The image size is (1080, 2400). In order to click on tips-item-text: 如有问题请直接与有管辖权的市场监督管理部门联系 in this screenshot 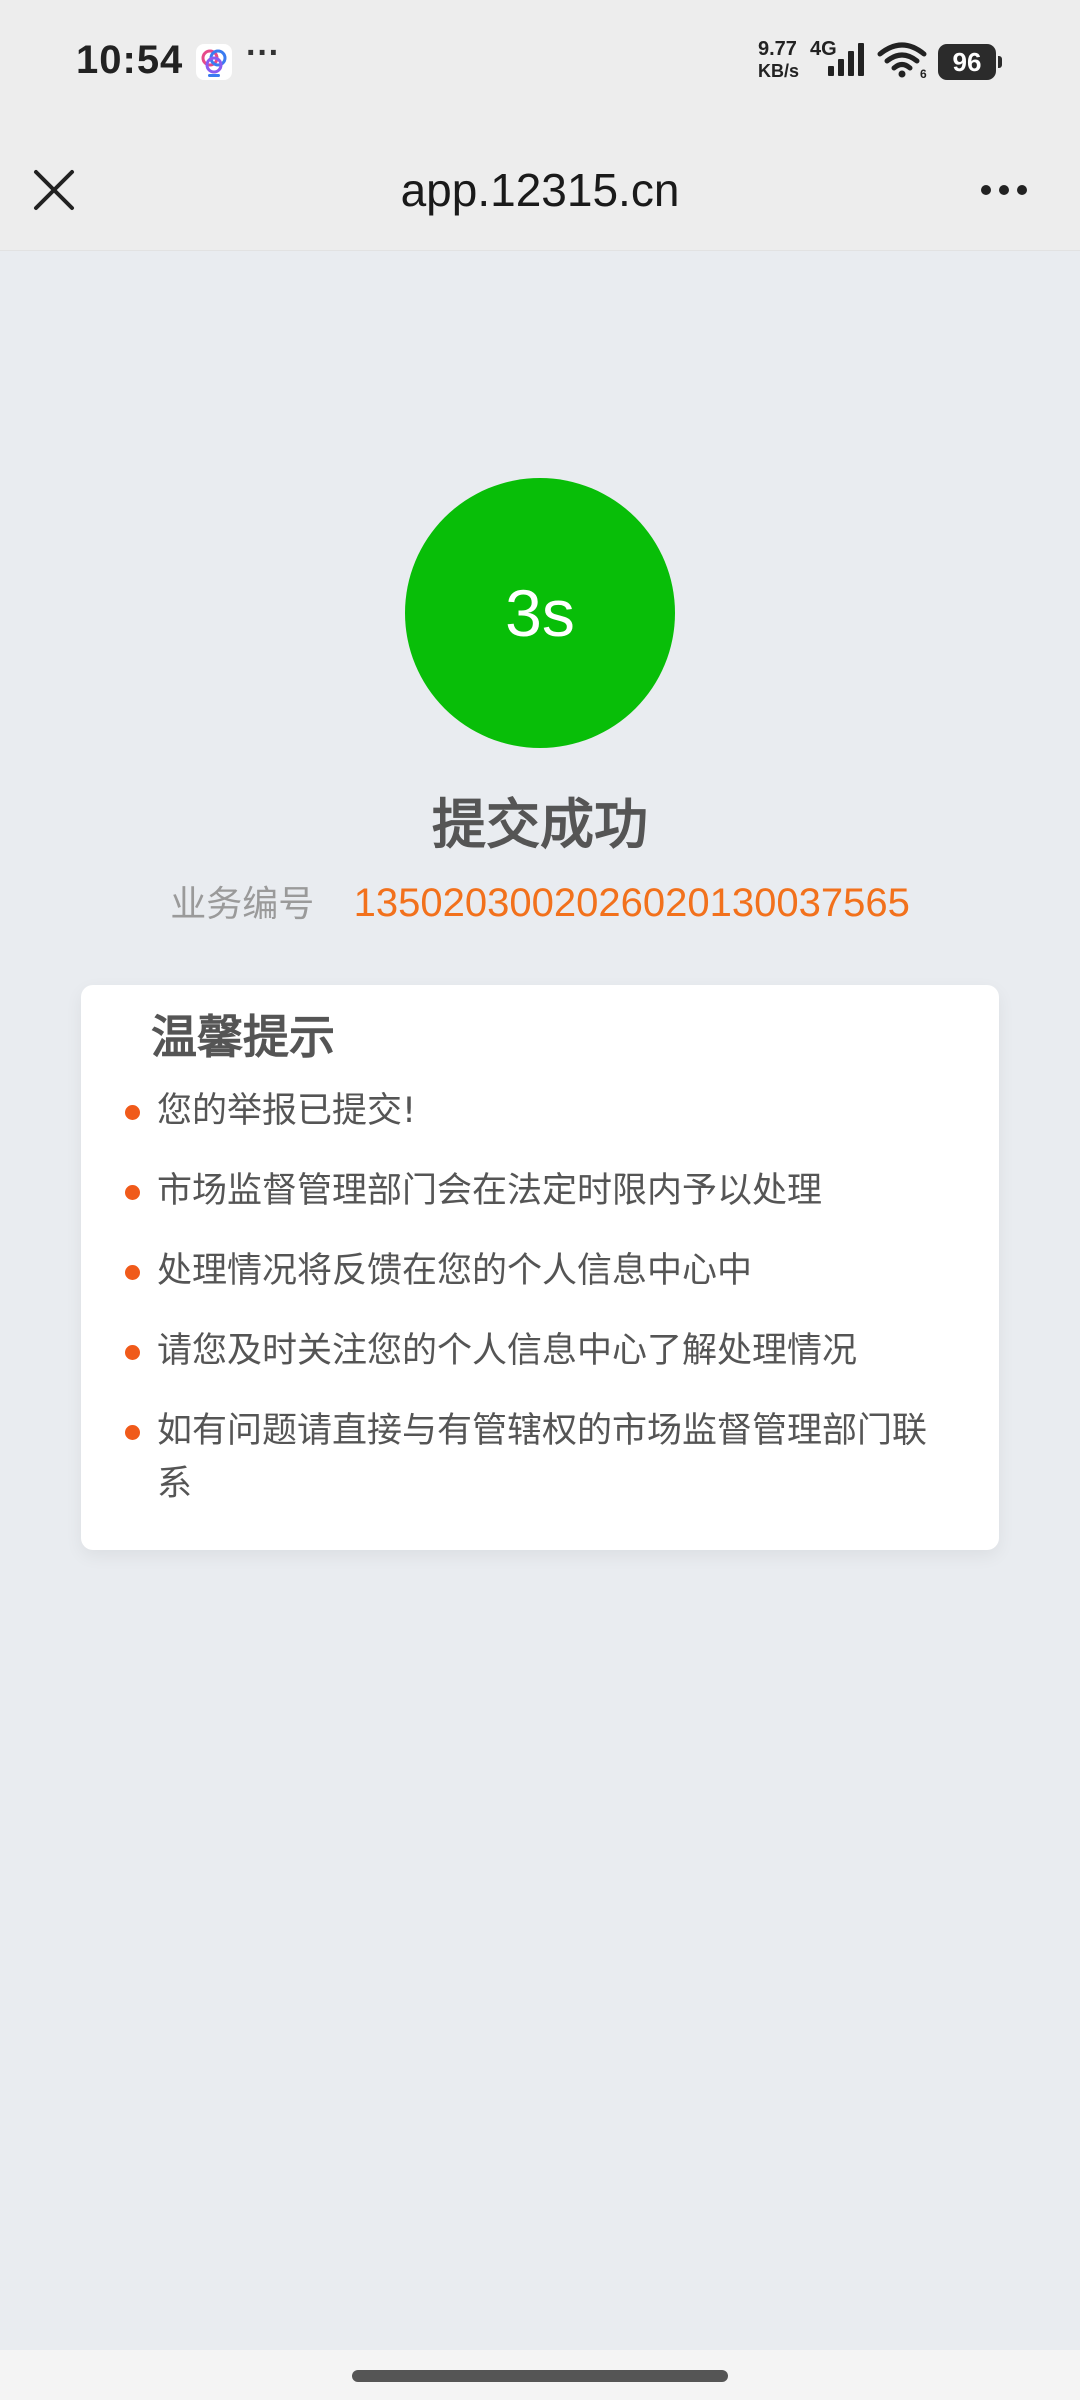, I will do `click(542, 1457)`.